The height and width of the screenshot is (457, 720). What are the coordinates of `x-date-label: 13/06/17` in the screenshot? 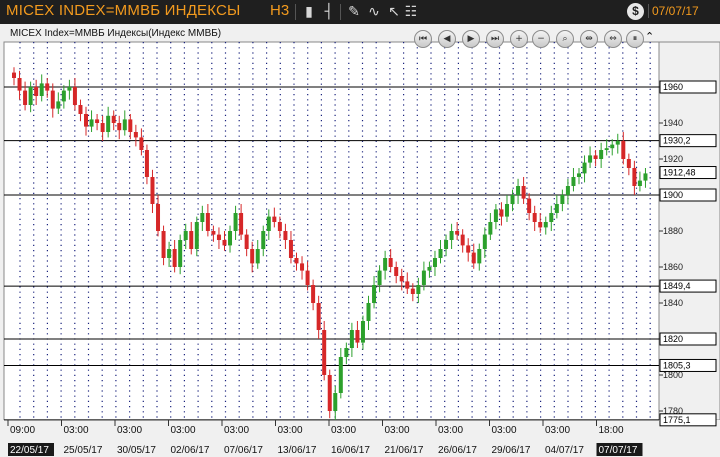 It's located at (297, 450).